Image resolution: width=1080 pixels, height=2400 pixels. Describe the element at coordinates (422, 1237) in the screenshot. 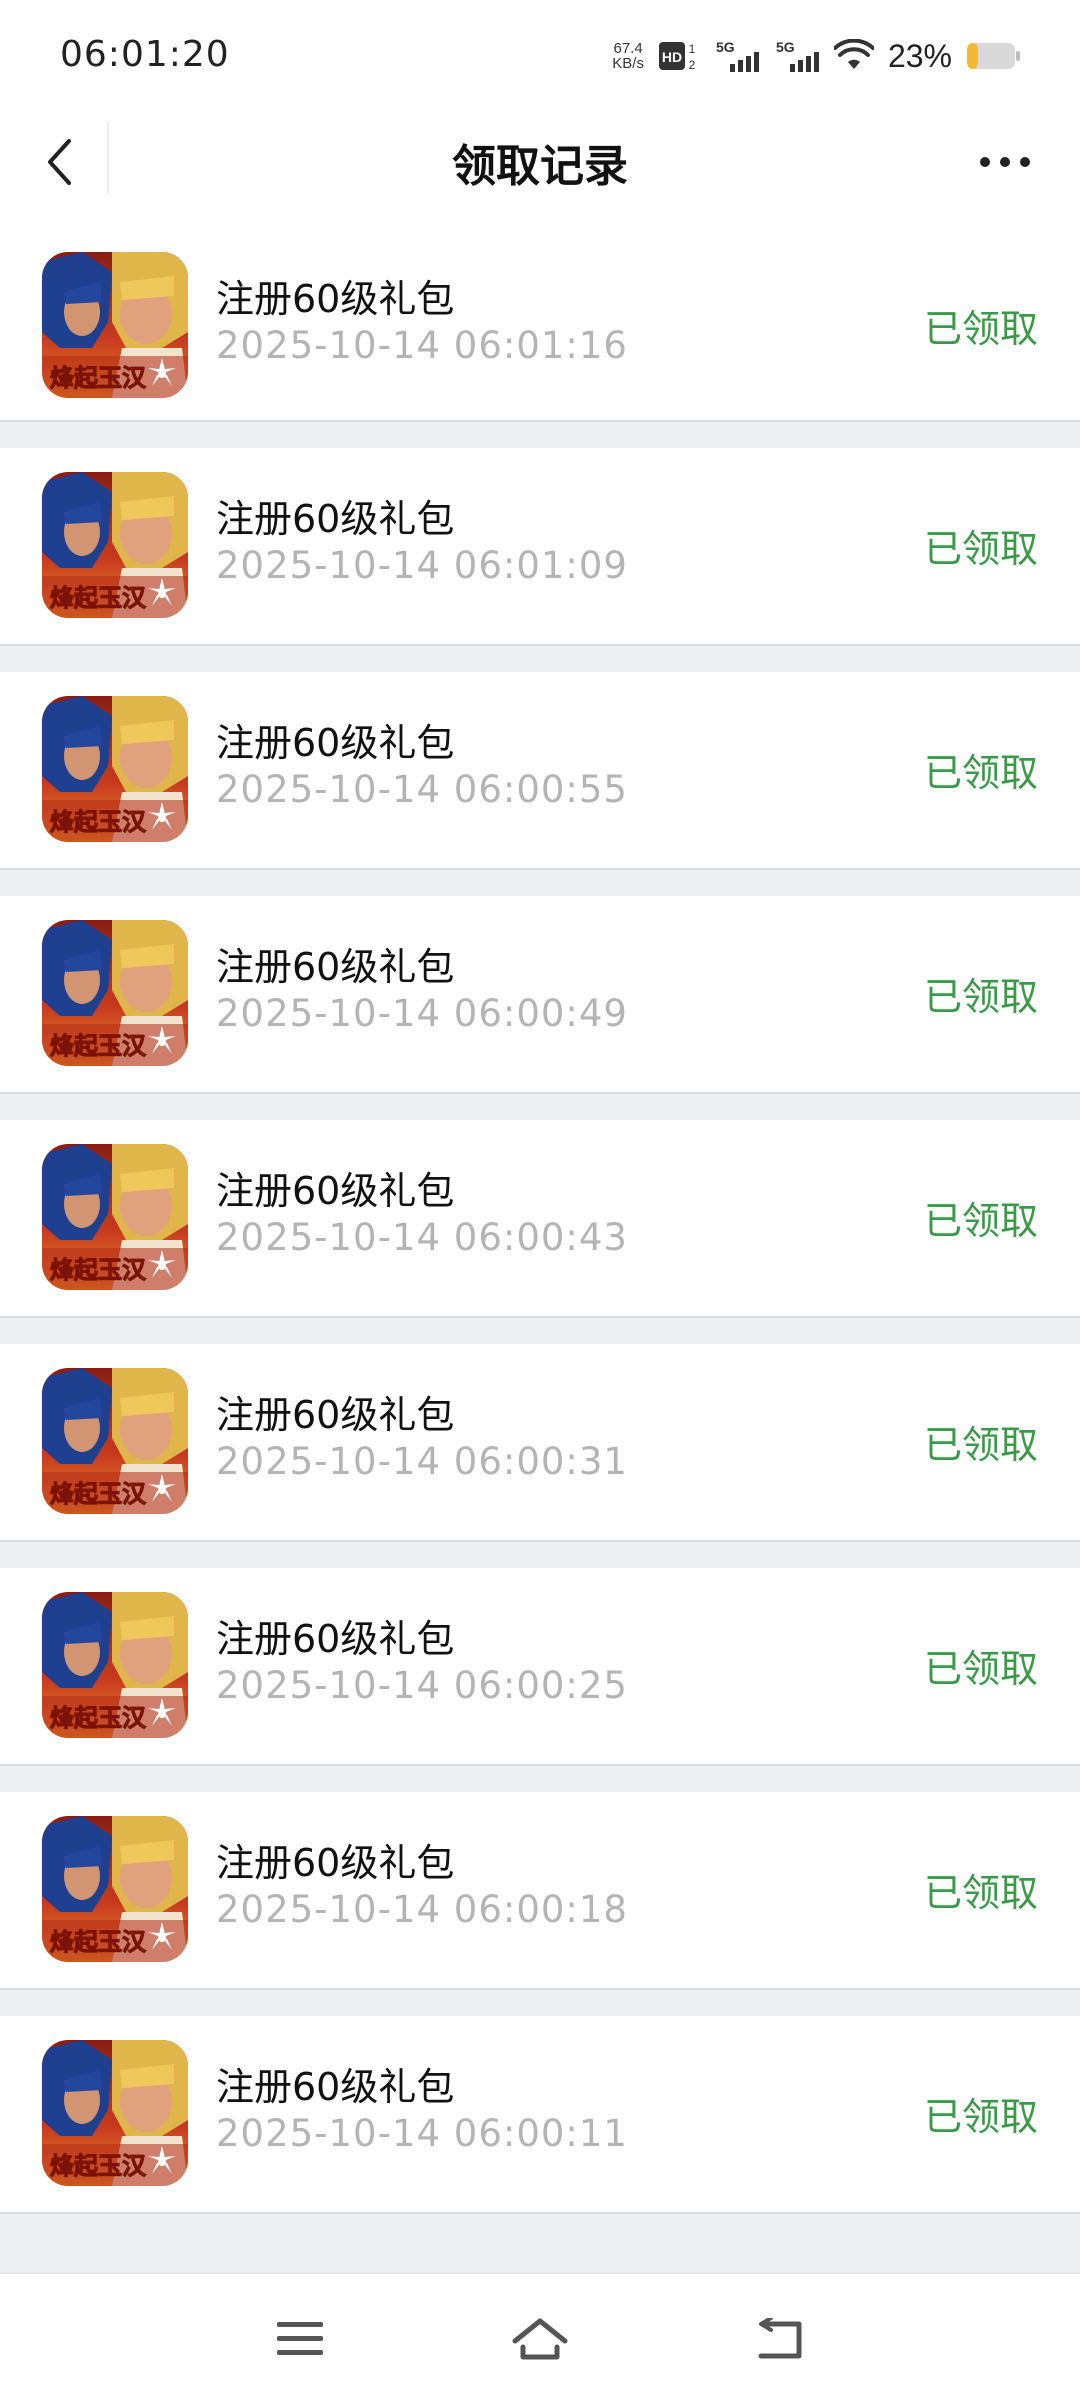

I see `record-time: 2025-10-14 06:00:43` at that location.